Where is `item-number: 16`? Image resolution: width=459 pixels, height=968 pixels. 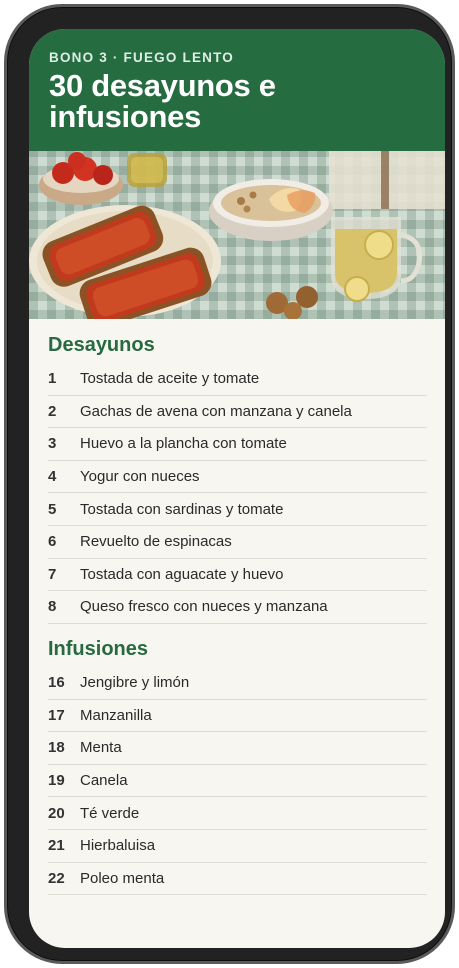 item-number: 16 is located at coordinates (56, 683).